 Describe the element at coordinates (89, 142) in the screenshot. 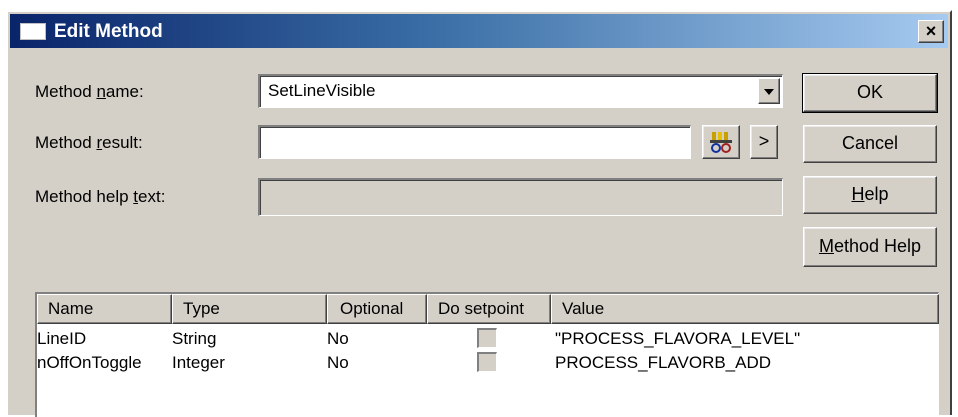

I see `method-result-label: Method result:` at that location.